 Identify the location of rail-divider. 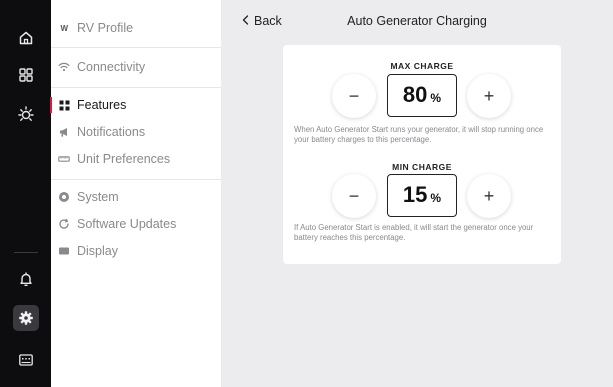
(26, 252).